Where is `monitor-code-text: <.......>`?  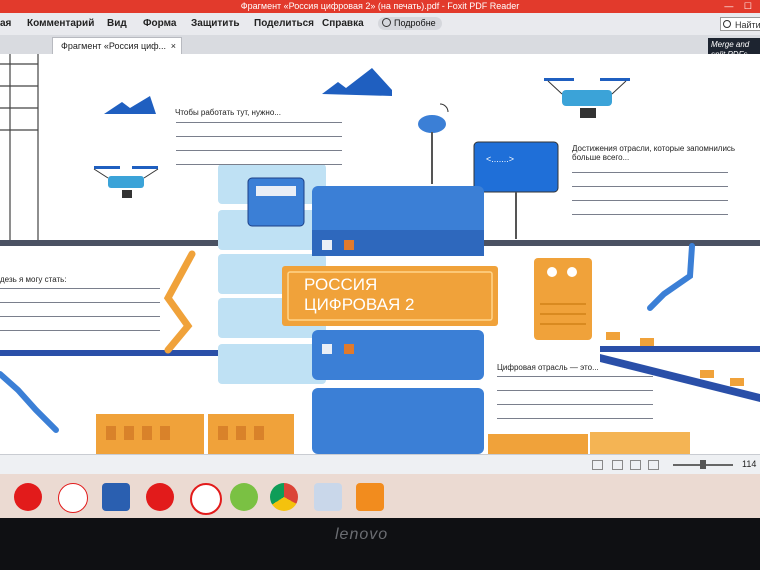
monitor-code-text: <.......> is located at coordinates (500, 159).